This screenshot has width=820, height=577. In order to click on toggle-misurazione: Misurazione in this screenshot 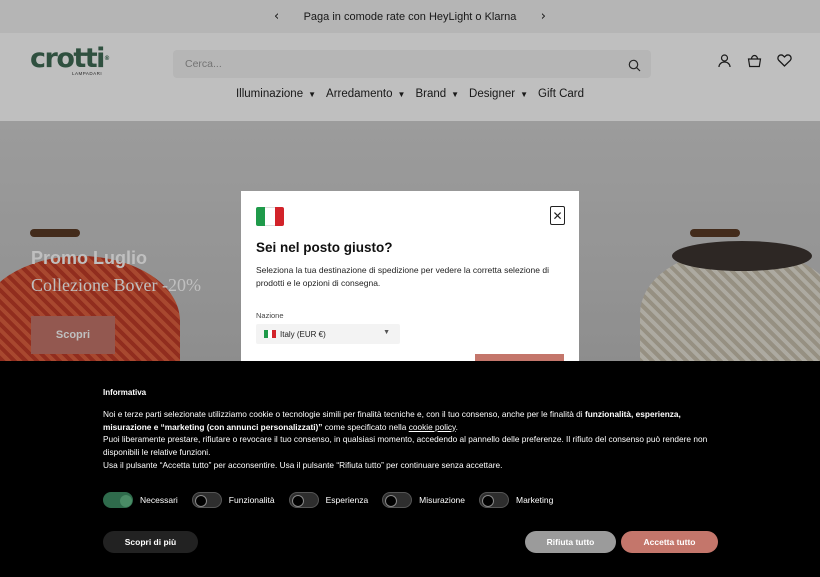, I will do `click(423, 500)`.